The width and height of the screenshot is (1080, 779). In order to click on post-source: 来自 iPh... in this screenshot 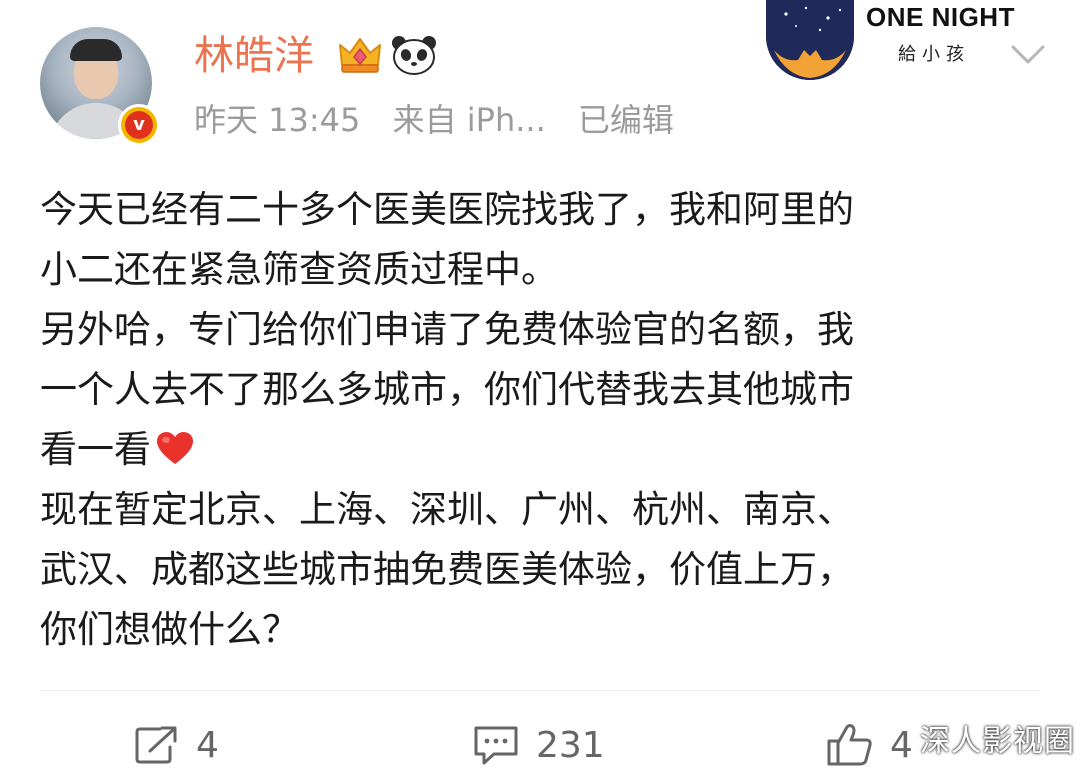, I will do `click(469, 120)`.